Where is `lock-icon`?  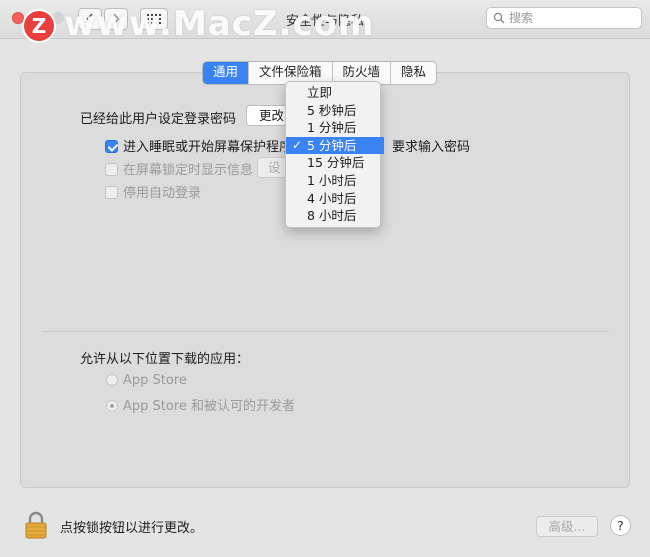
lock-icon is located at coordinates (36, 525).